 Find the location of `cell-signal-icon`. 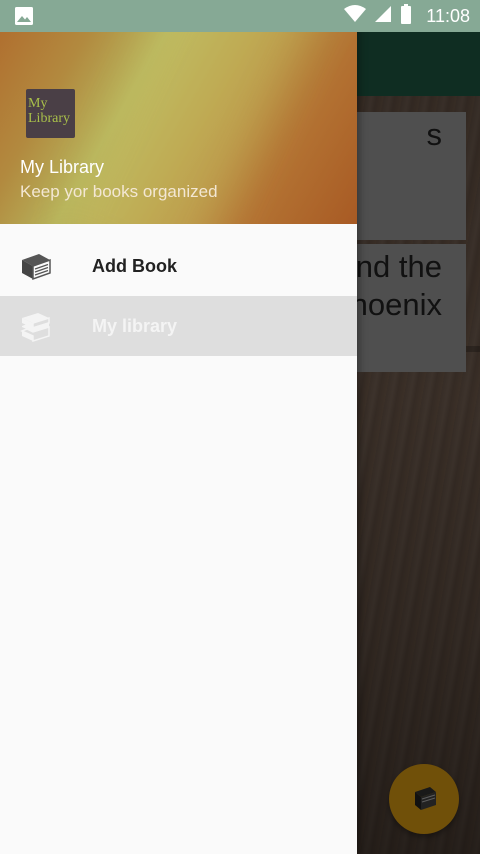

cell-signal-icon is located at coordinates (383, 16).